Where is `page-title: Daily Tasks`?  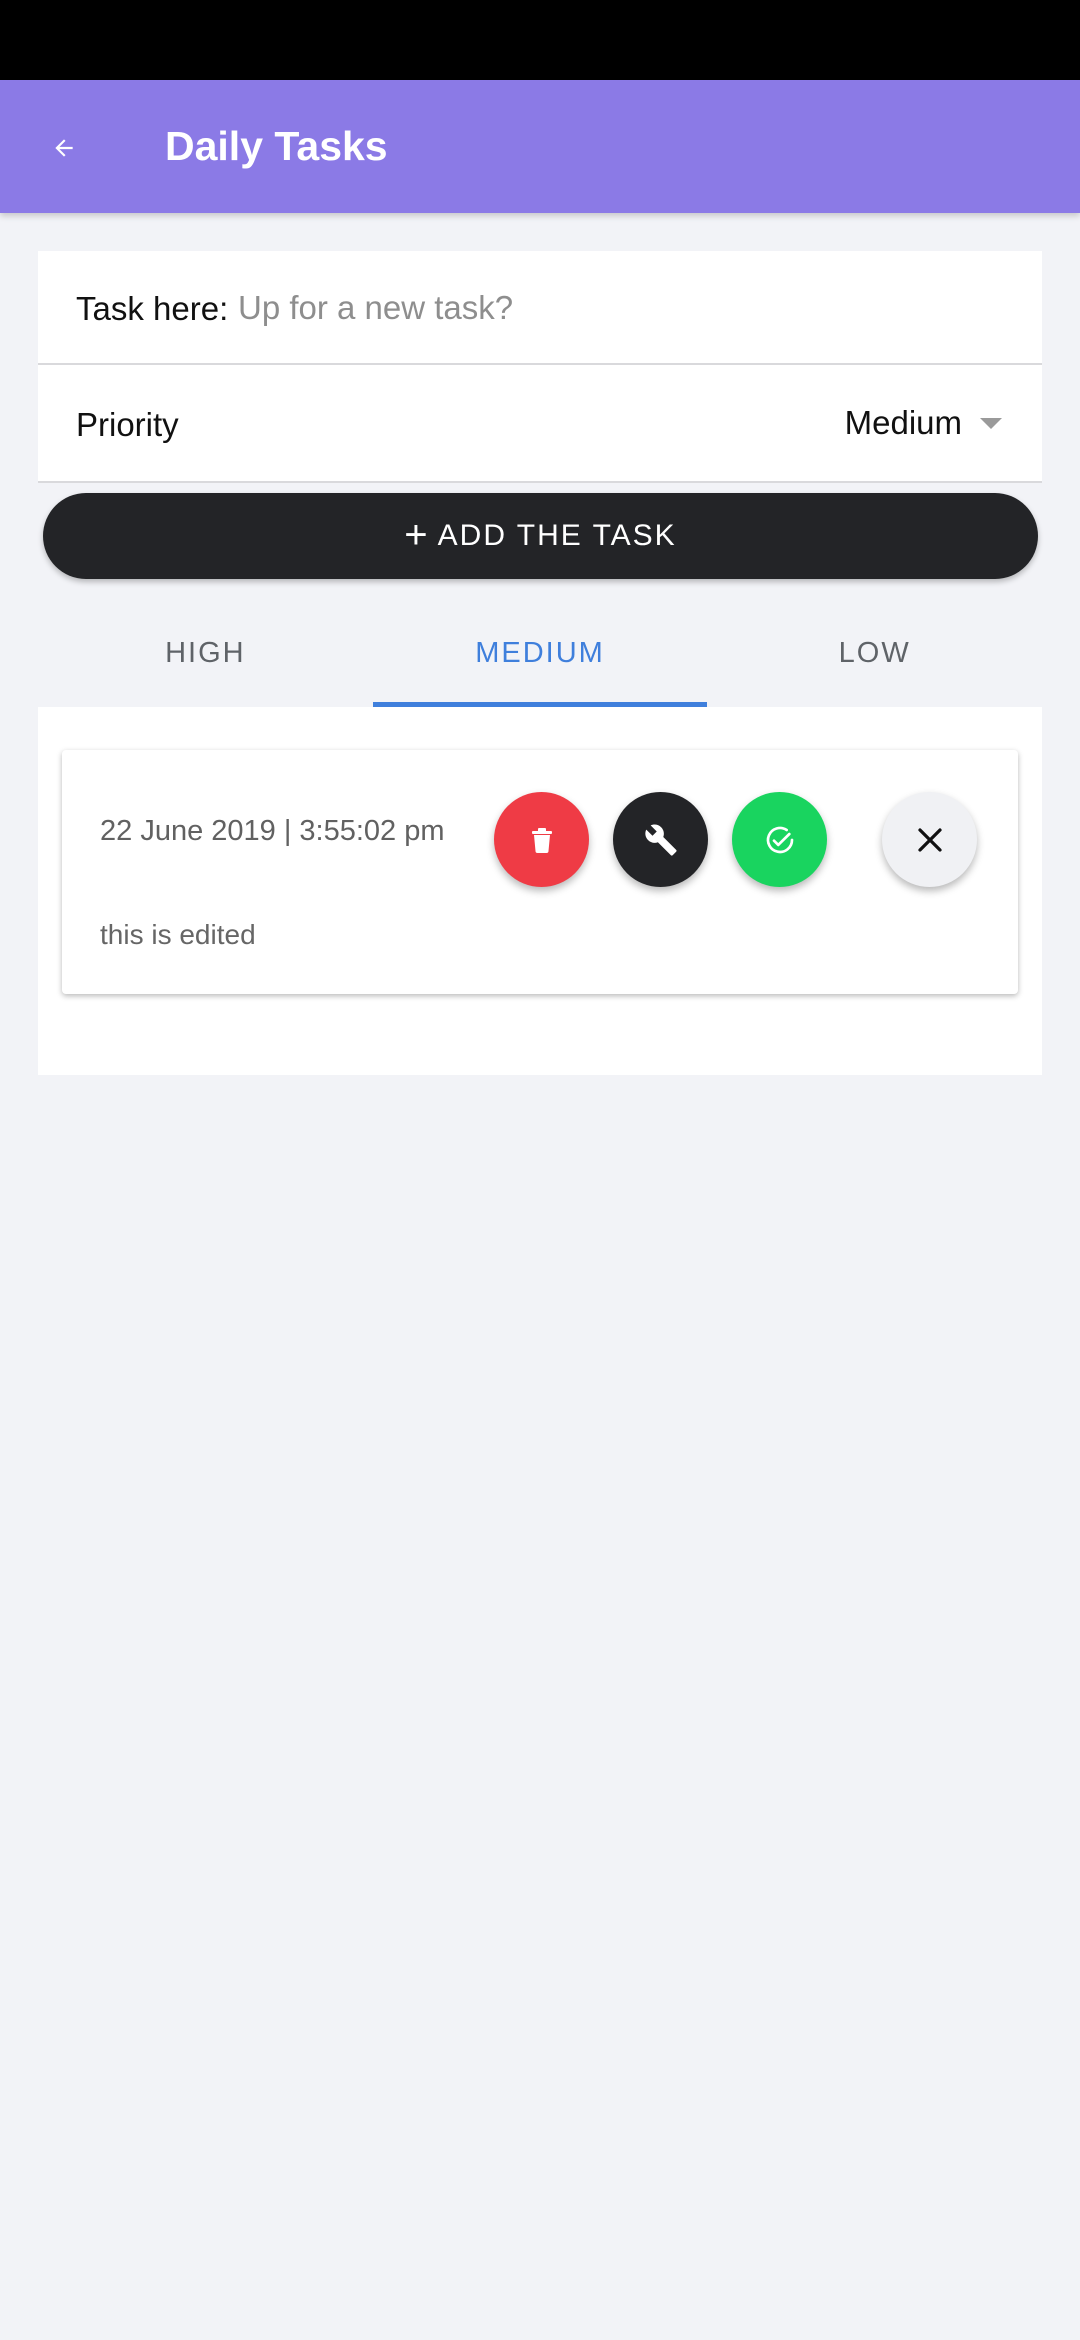
page-title: Daily Tasks is located at coordinates (276, 146).